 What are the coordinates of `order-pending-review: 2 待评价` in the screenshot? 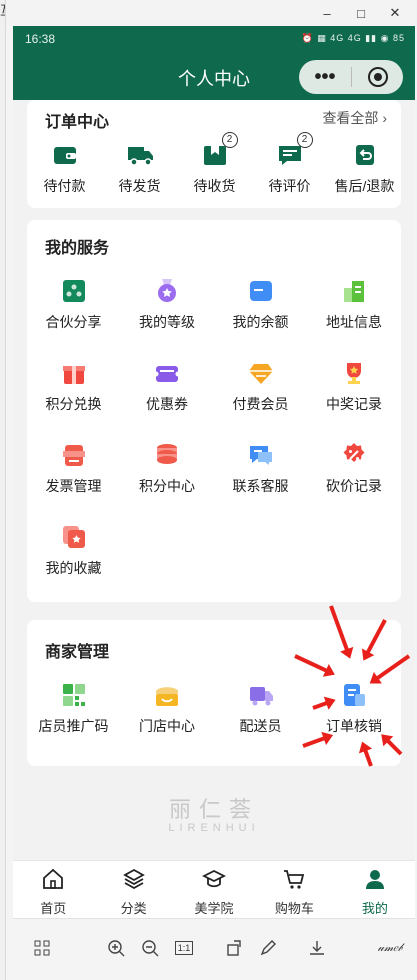 It's located at (289, 164).